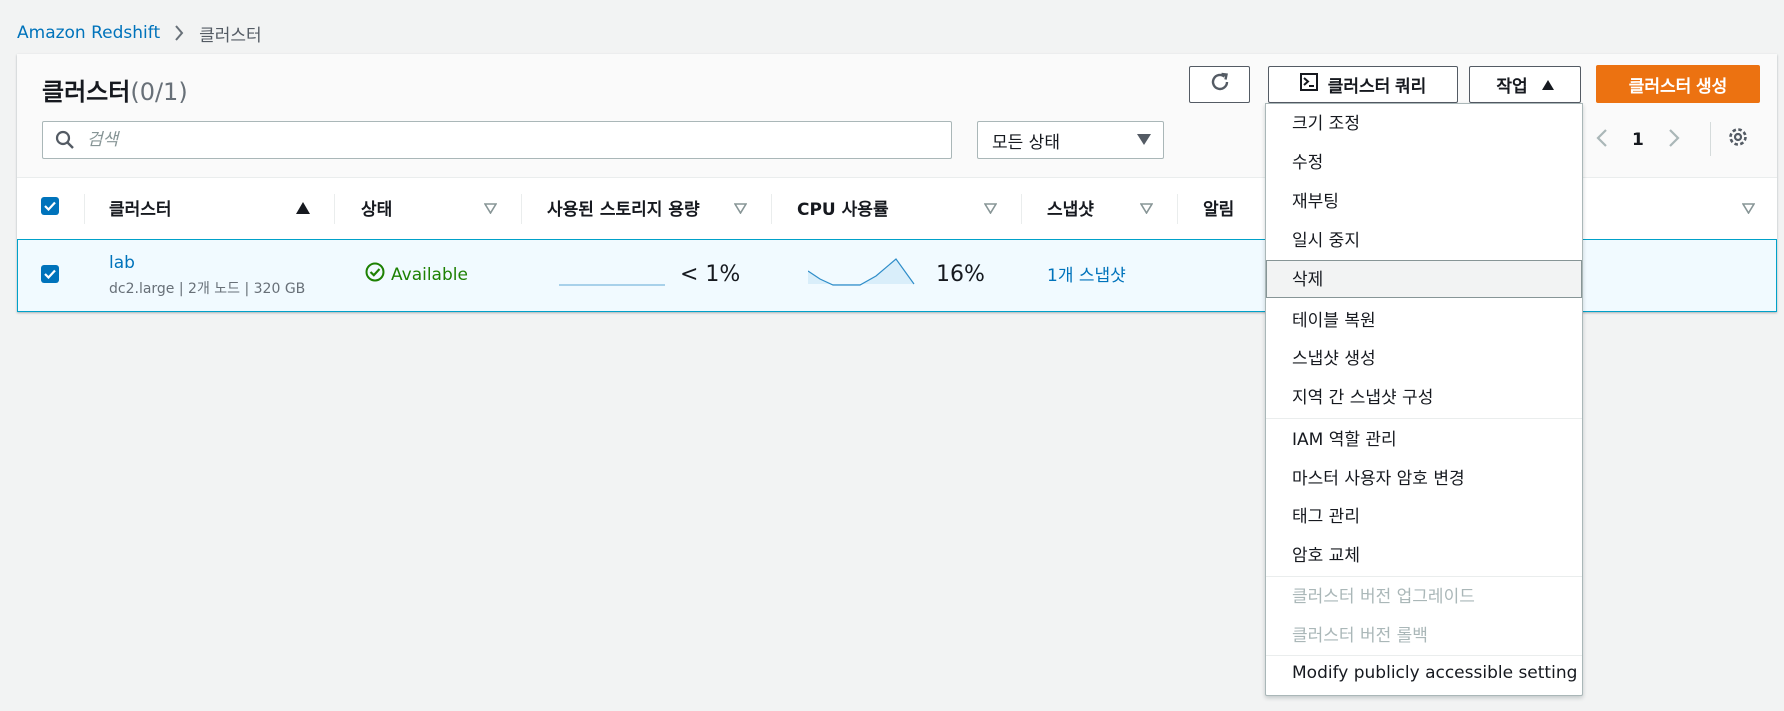  Describe the element at coordinates (230, 35) in the screenshot. I see `breadcrumb-current: 클러스터` at that location.